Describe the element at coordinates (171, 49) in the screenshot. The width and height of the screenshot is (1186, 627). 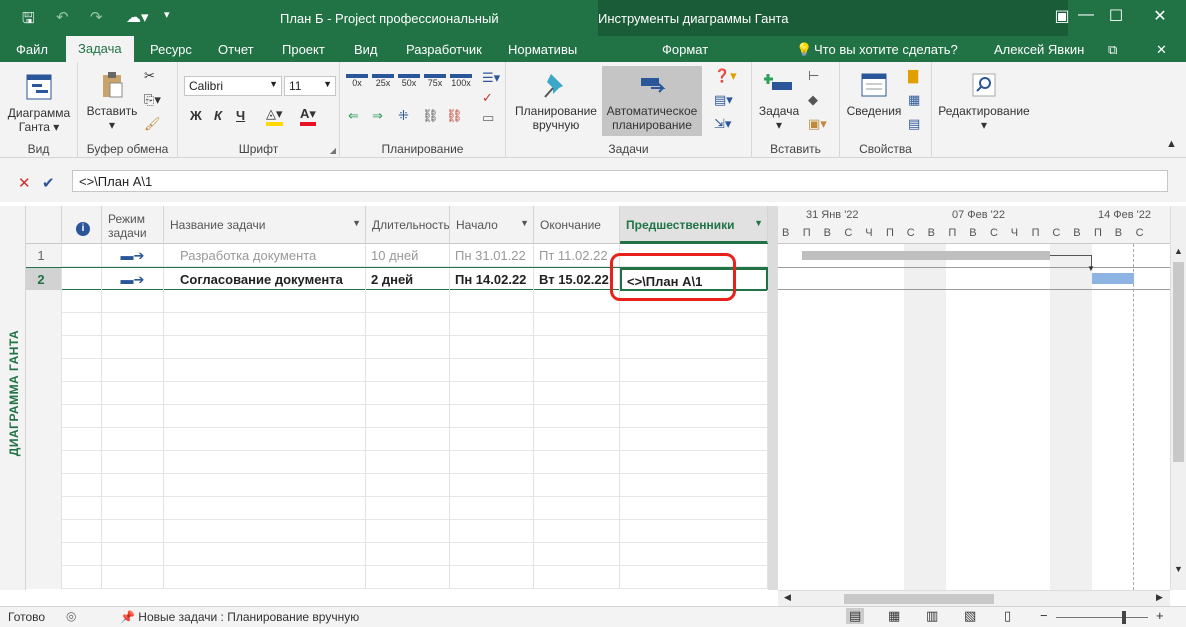
I see `tab-resource: Ресурс` at that location.